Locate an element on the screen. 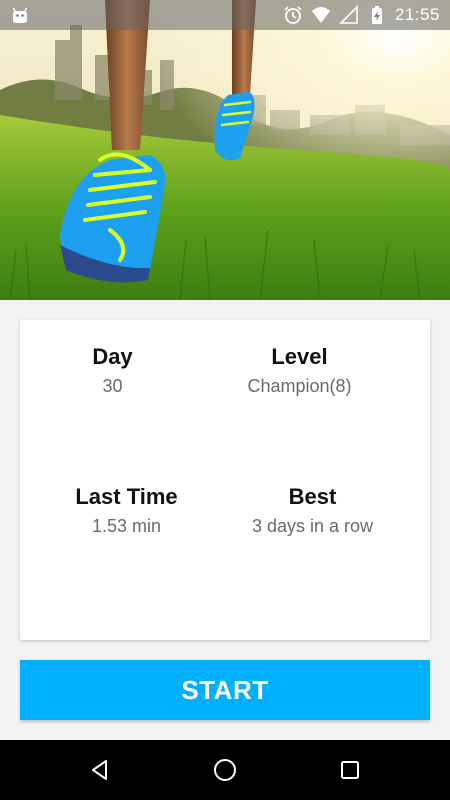  nav-back-button is located at coordinates (100, 770).